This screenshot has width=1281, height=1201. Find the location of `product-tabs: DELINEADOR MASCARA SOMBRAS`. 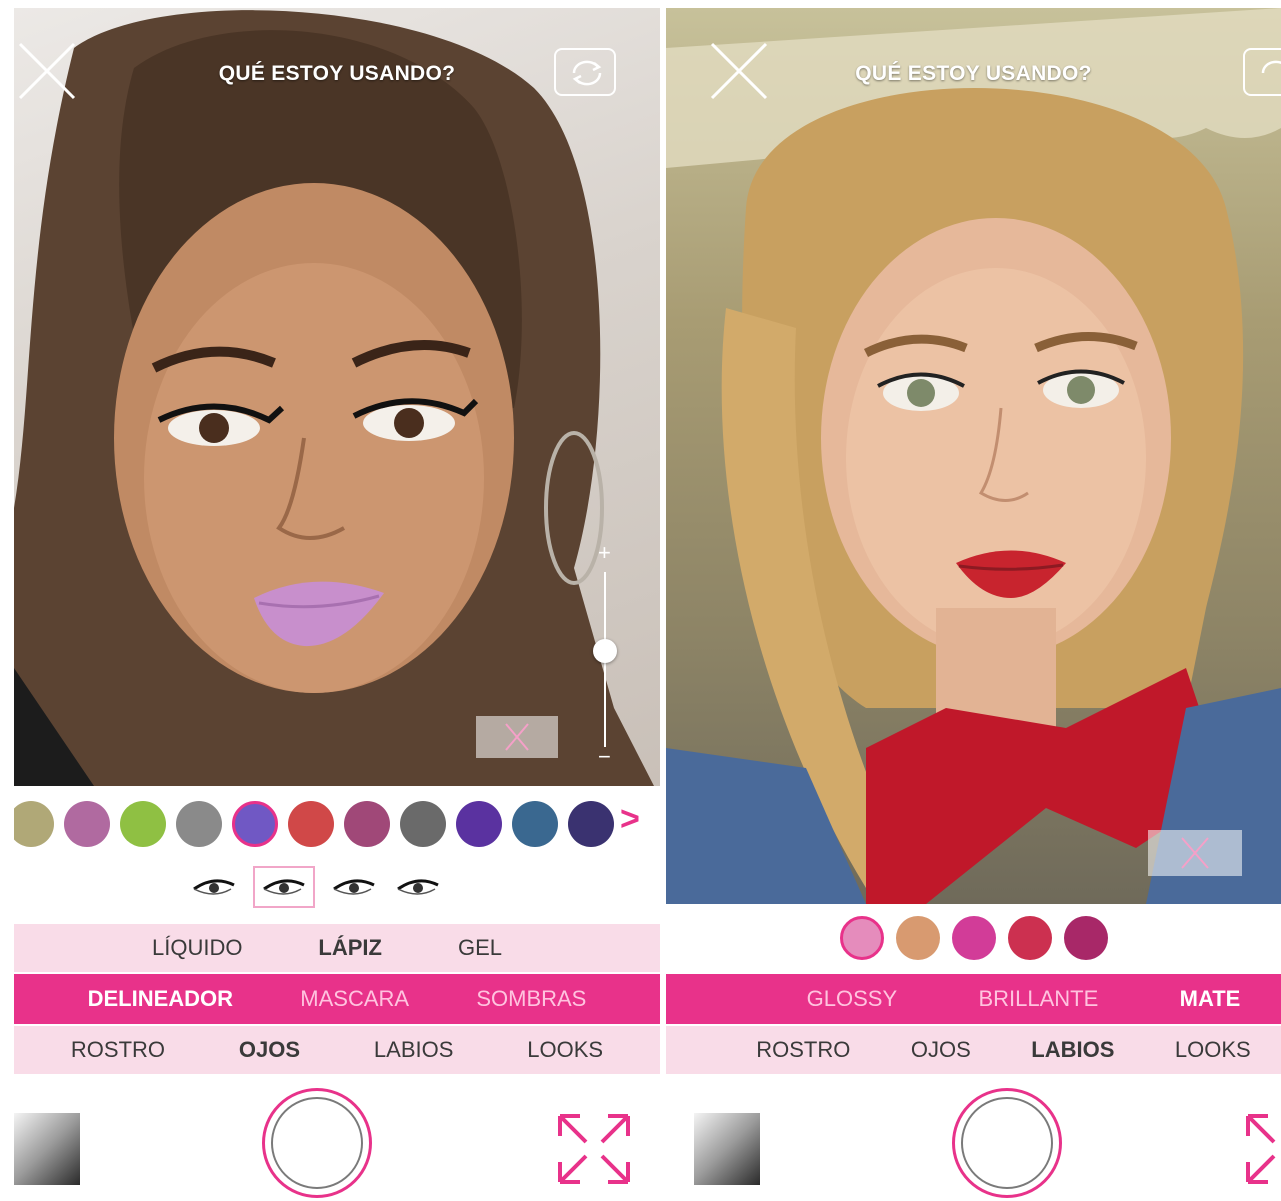

product-tabs: DELINEADOR MASCARA SOMBRAS is located at coordinates (337, 999).